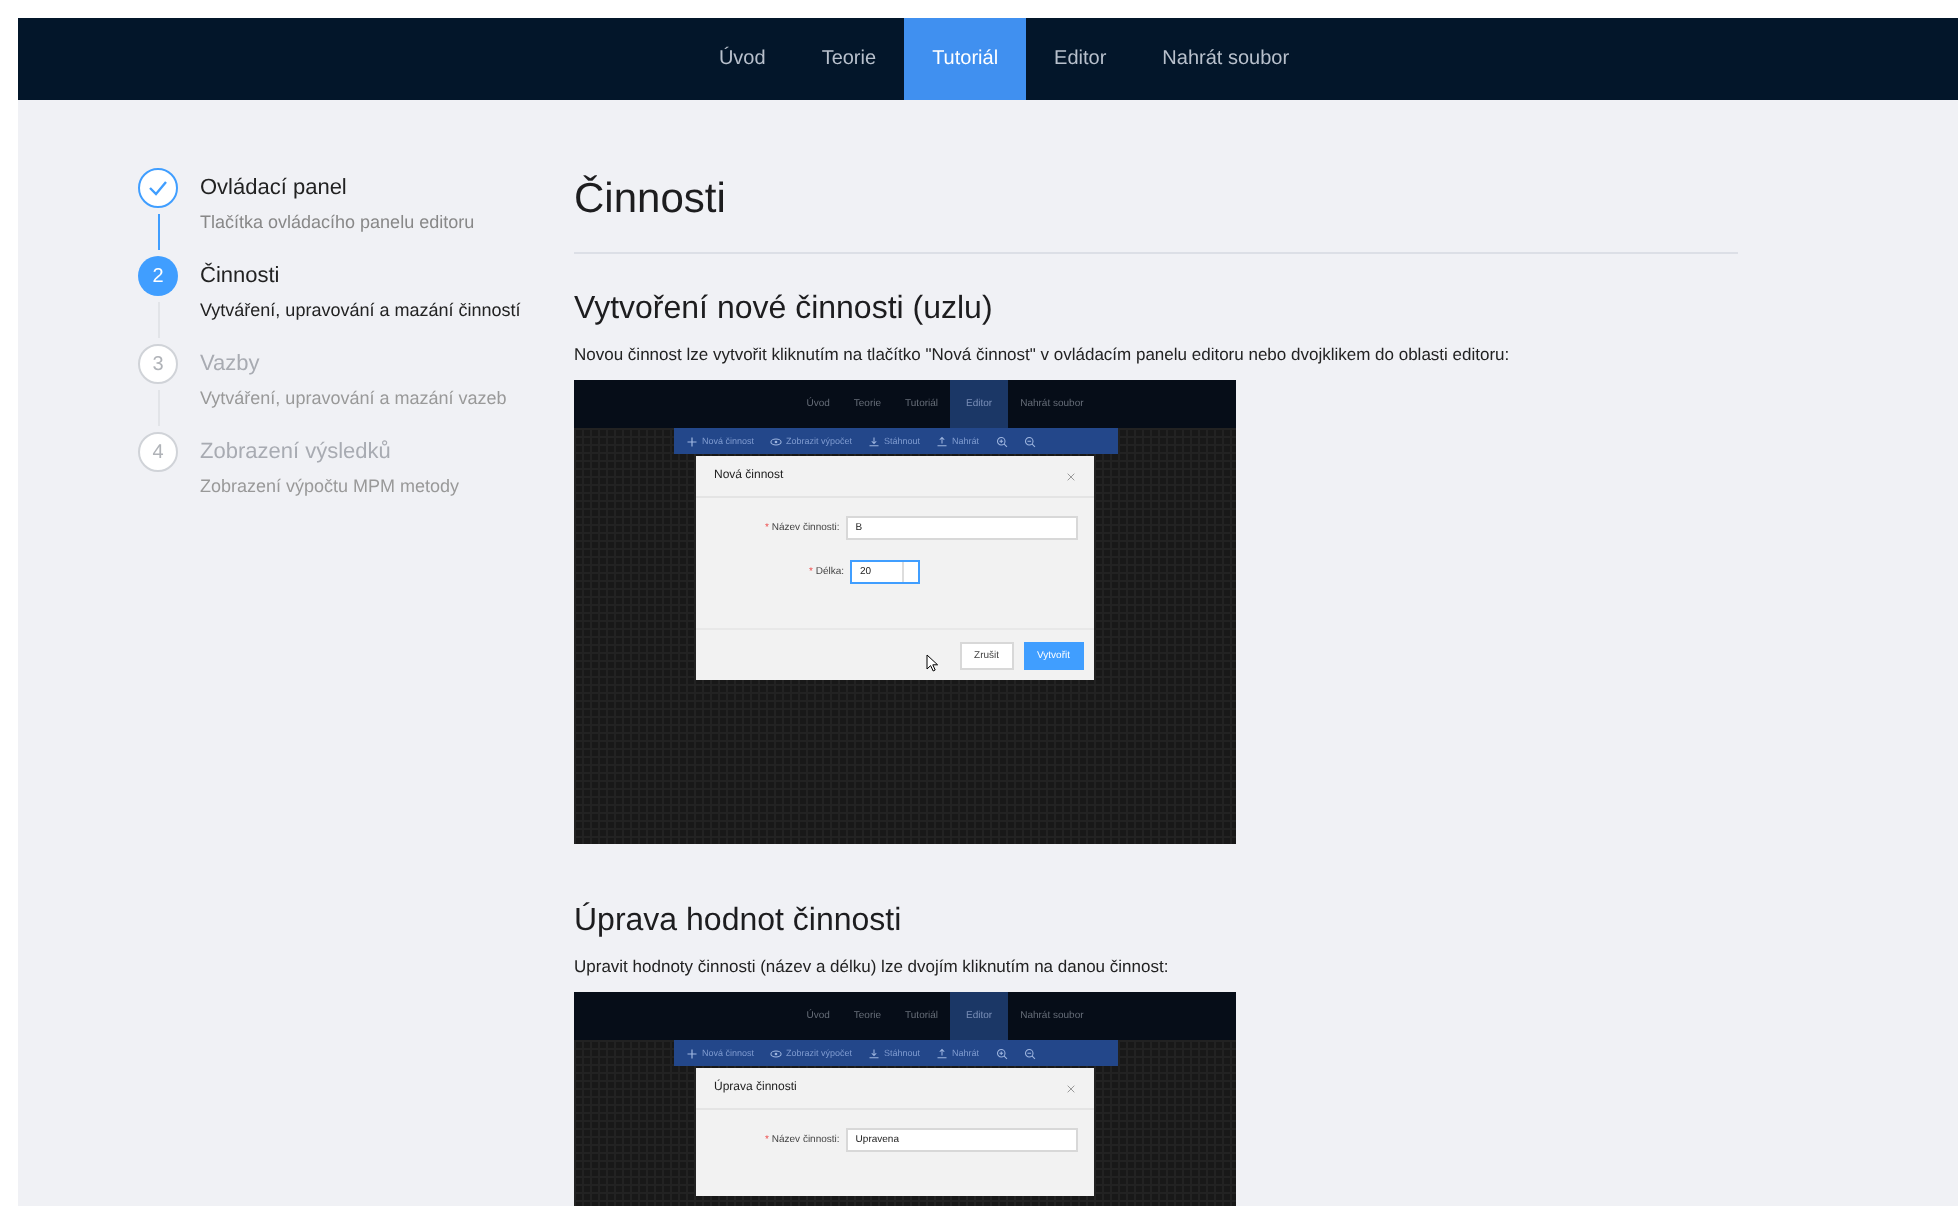 This screenshot has height=1206, width=1958. What do you see at coordinates (158, 188) in the screenshot?
I see `step-check-icon` at bounding box center [158, 188].